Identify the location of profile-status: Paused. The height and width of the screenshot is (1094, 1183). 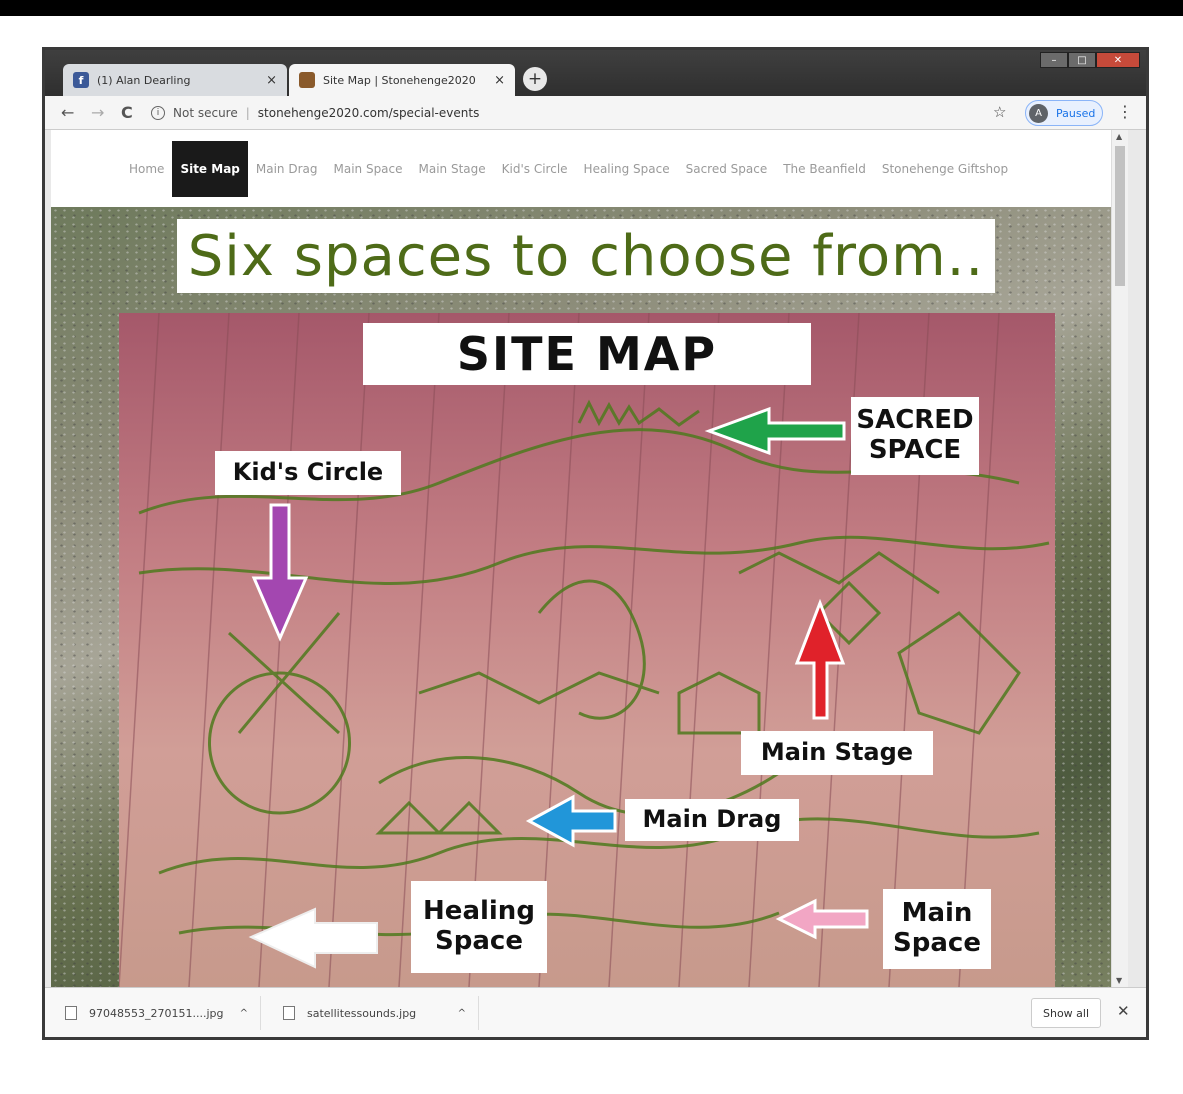
(1076, 113).